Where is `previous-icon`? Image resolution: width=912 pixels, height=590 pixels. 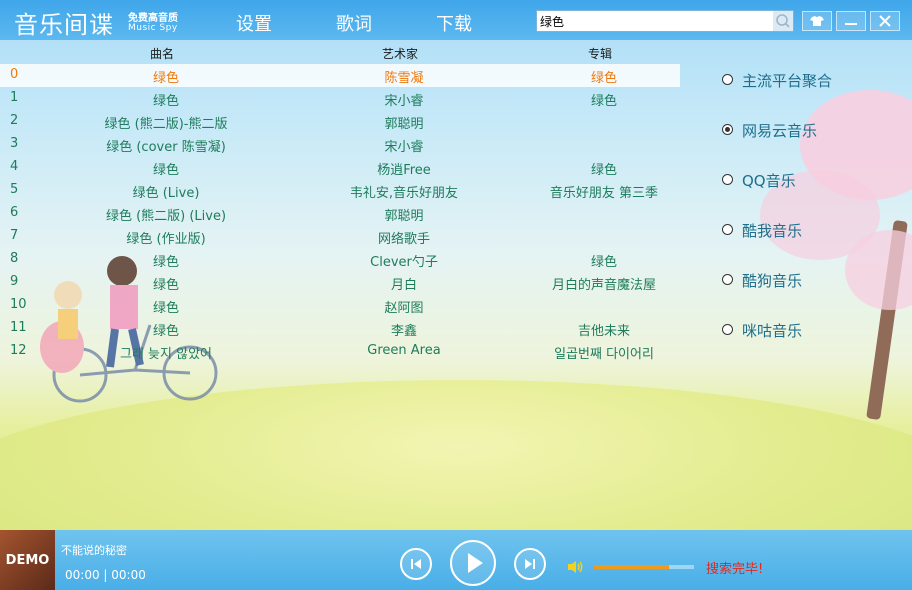
previous-icon is located at coordinates (416, 564).